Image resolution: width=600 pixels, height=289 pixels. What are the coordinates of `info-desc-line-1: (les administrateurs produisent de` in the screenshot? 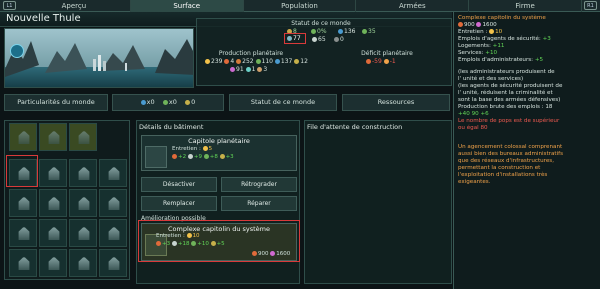 It's located at (506, 72).